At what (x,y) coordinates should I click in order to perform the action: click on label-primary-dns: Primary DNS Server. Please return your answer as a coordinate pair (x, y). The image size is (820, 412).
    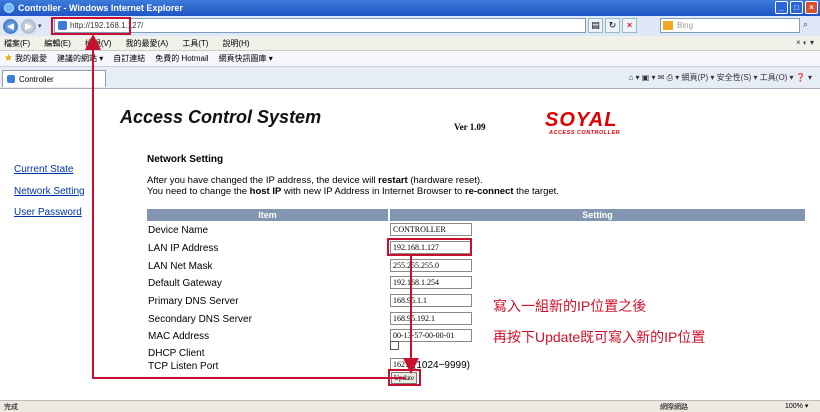
    Looking at the image, I should click on (193, 301).